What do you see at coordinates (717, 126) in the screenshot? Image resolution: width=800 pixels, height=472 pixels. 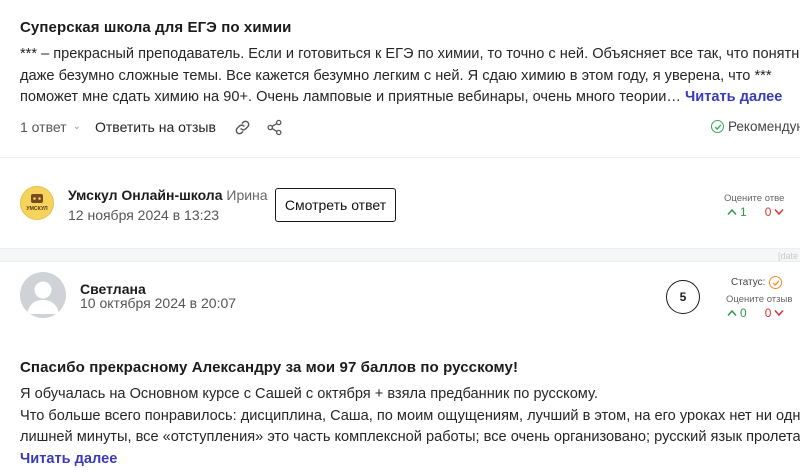 I see `check-circle-icon` at bounding box center [717, 126].